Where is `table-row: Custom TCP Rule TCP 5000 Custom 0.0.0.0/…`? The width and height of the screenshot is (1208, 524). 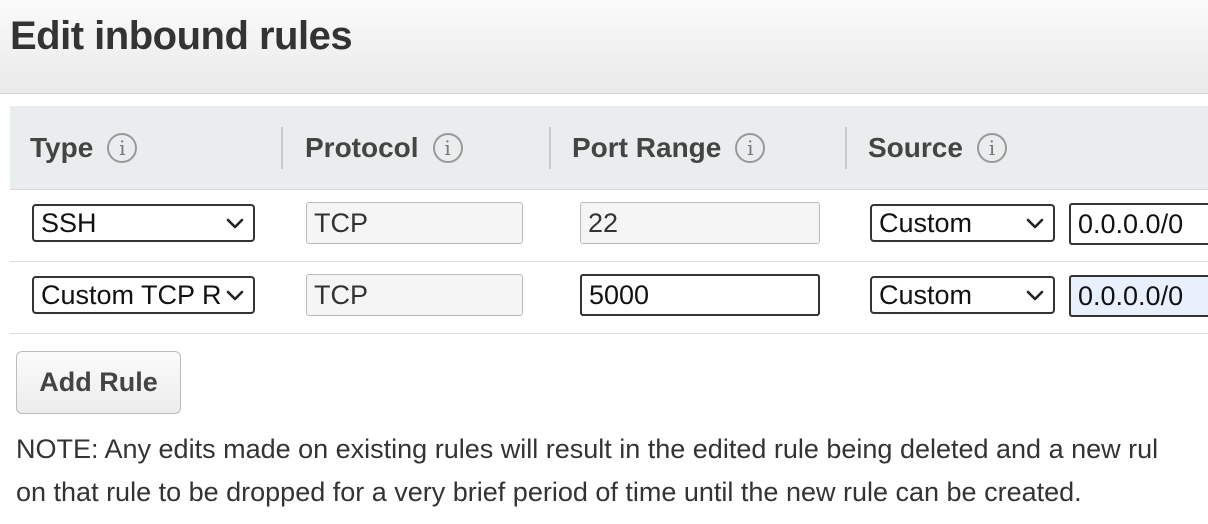
table-row: Custom TCP Rule TCP 5000 Custom 0.0.0.0/… is located at coordinates (609, 298).